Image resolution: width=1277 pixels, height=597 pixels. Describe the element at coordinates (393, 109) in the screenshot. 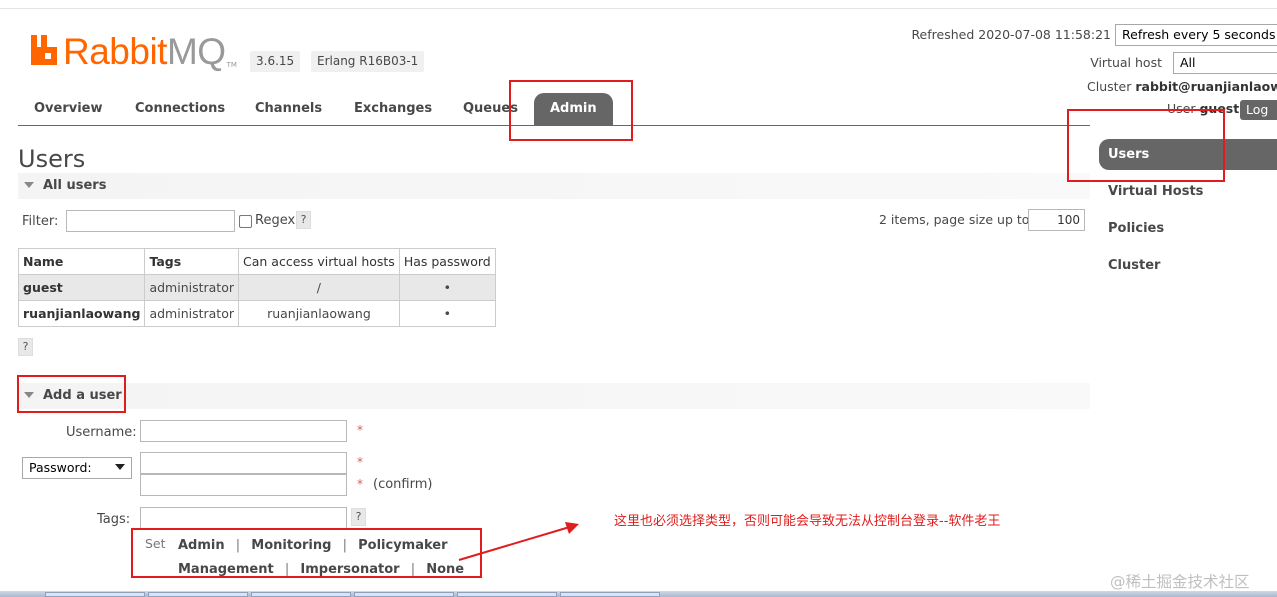

I see `tab-exchanges: Exchanges` at that location.